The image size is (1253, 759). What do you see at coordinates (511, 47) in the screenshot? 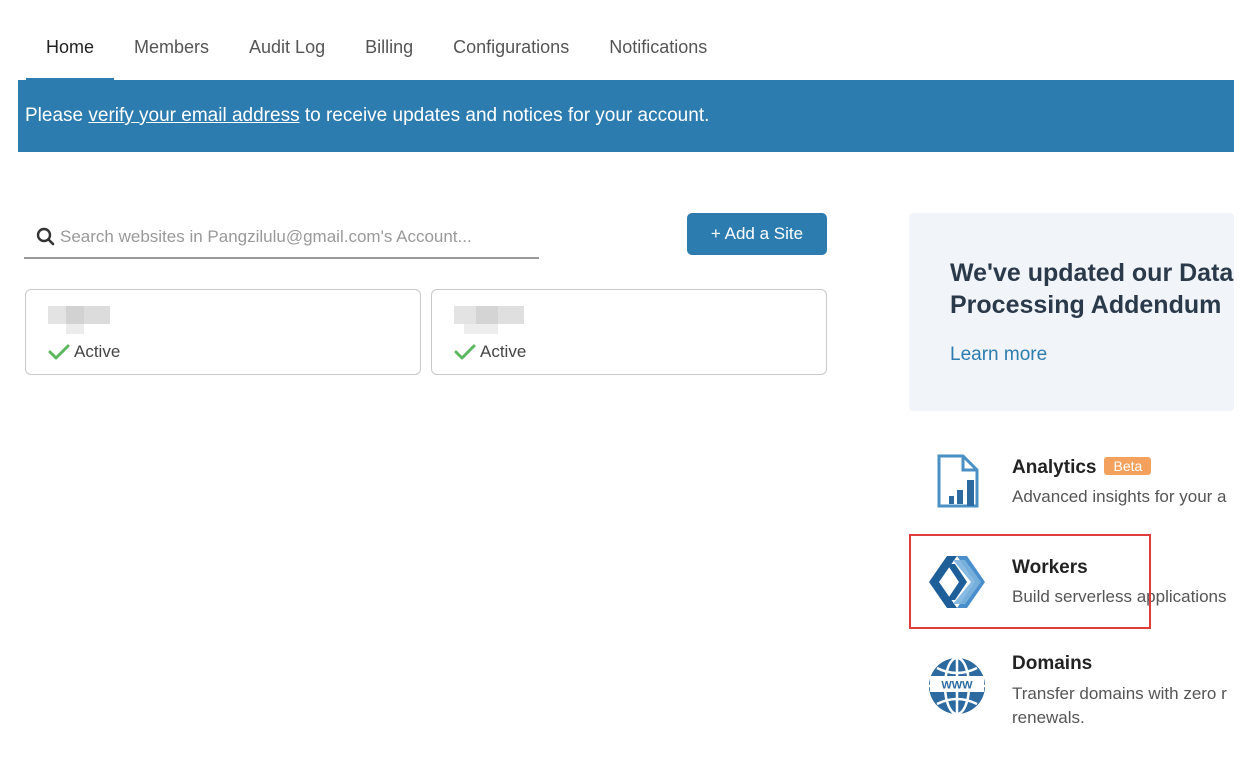
I see `tab-configurations: Configurations` at bounding box center [511, 47].